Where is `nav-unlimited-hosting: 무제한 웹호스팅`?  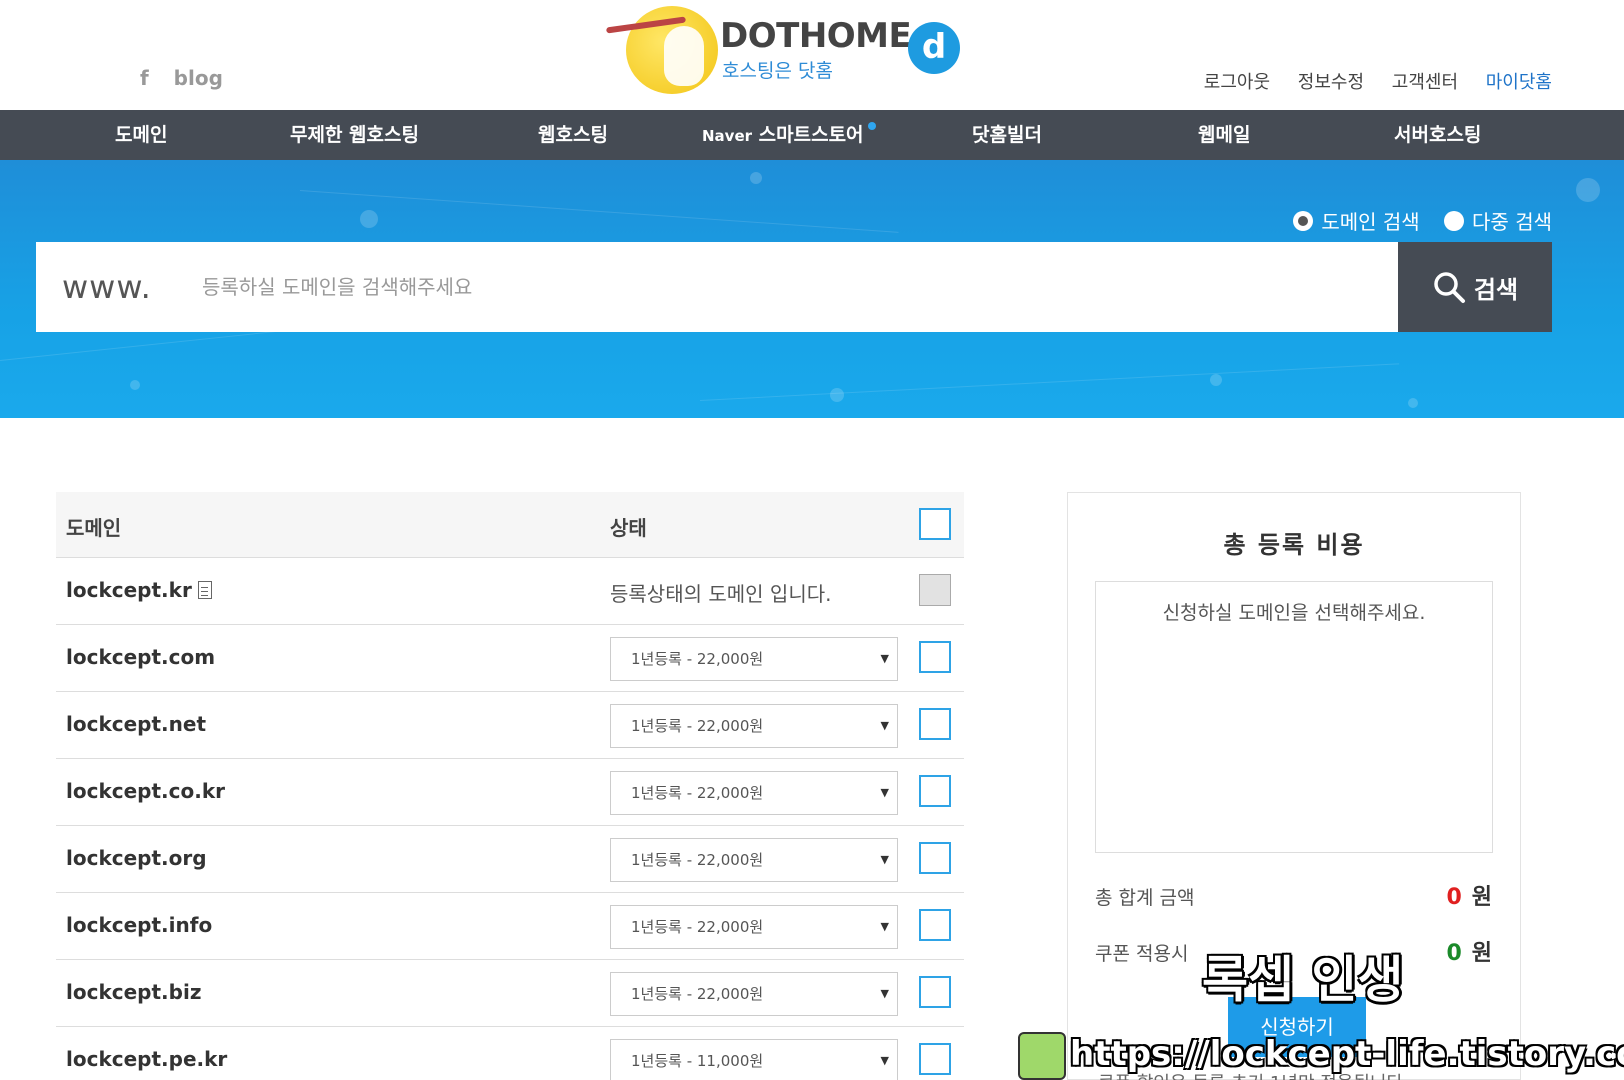 nav-unlimited-hosting: 무제한 웹호스팅 is located at coordinates (354, 135).